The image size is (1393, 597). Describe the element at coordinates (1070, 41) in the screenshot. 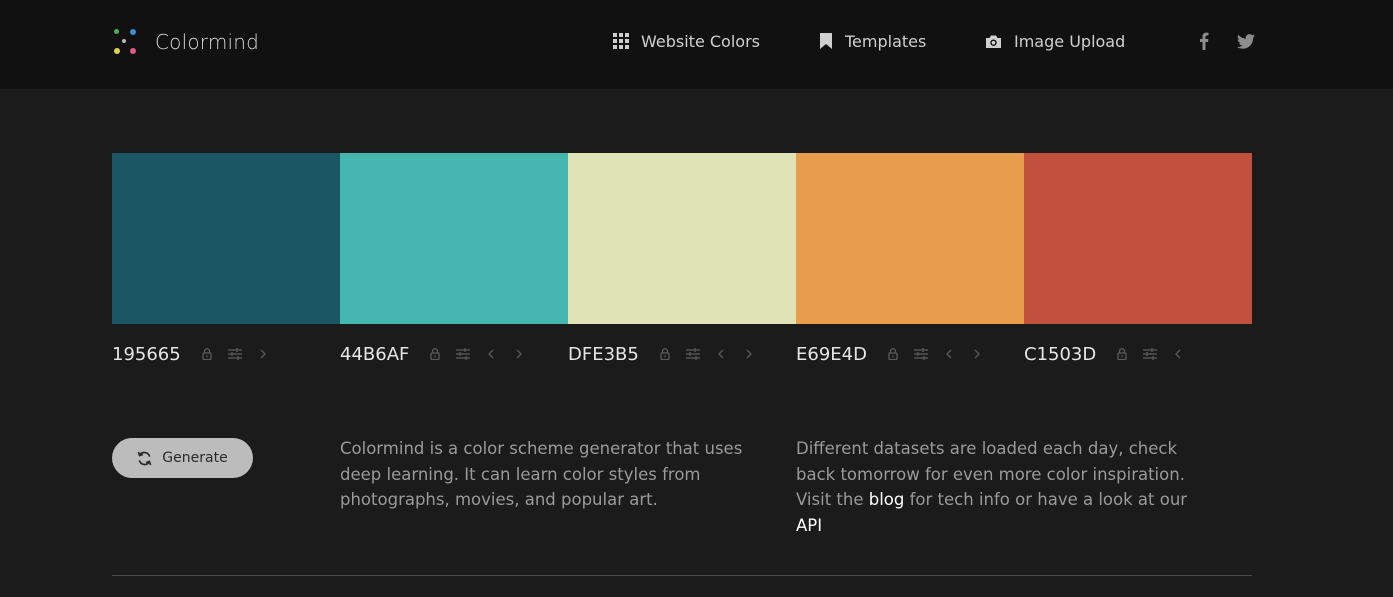

I see `nav-image-upload-label: Image Upload` at that location.